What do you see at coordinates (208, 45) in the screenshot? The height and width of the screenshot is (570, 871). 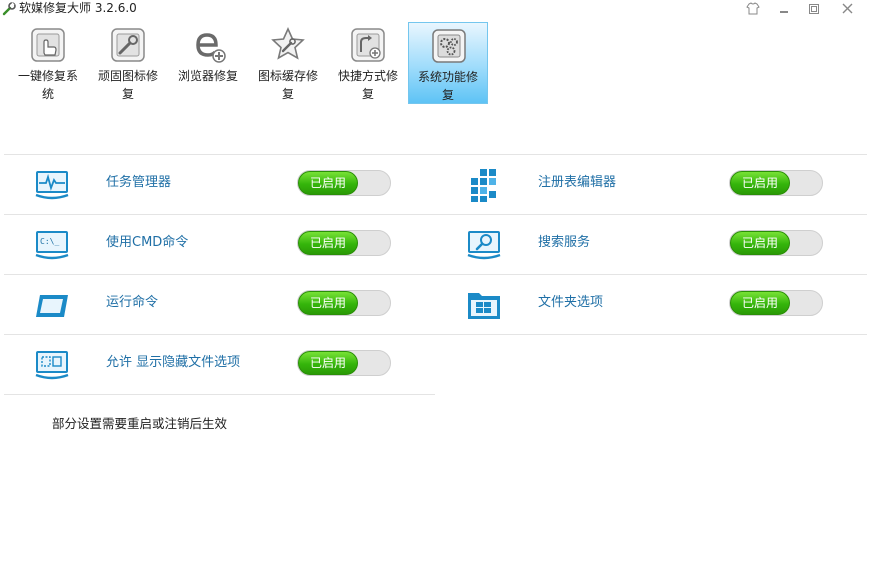 I see `browser-repair-icon` at bounding box center [208, 45].